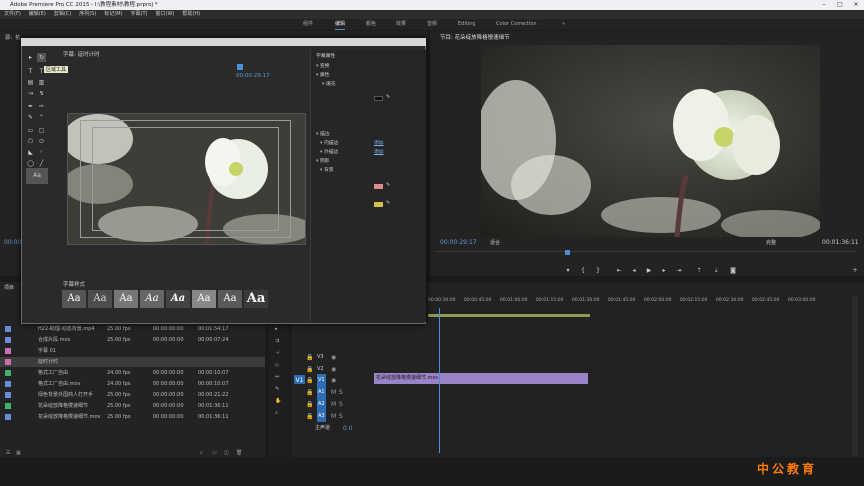  Describe the element at coordinates (41, 117) in the screenshot. I see `convert-anchor-icon: ⌃` at that location.